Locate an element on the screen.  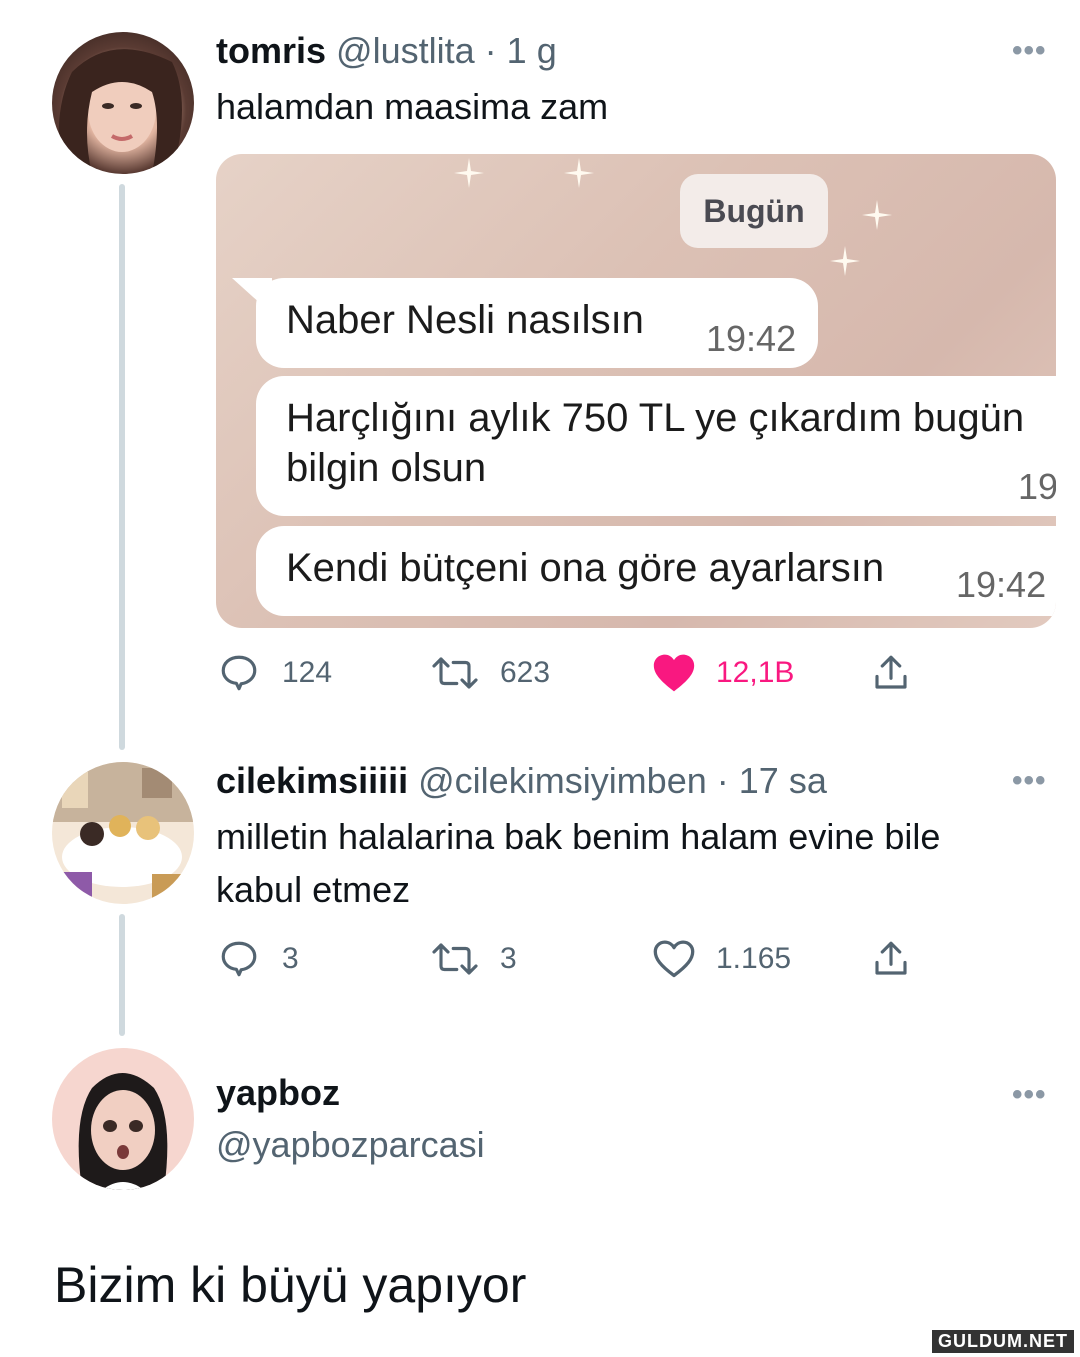
tweet1-retweet-button: 623 is located at coordinates (491, 673).